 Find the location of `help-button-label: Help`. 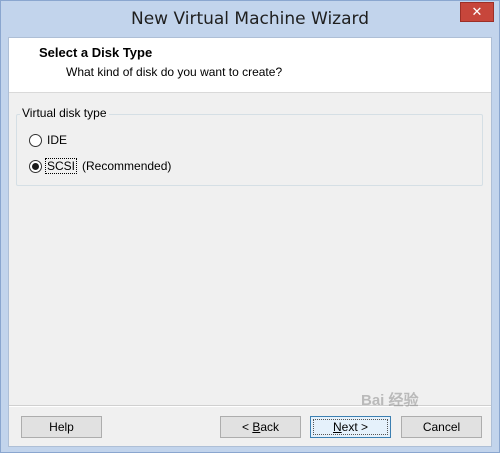

help-button-label: Help is located at coordinates (61, 427).